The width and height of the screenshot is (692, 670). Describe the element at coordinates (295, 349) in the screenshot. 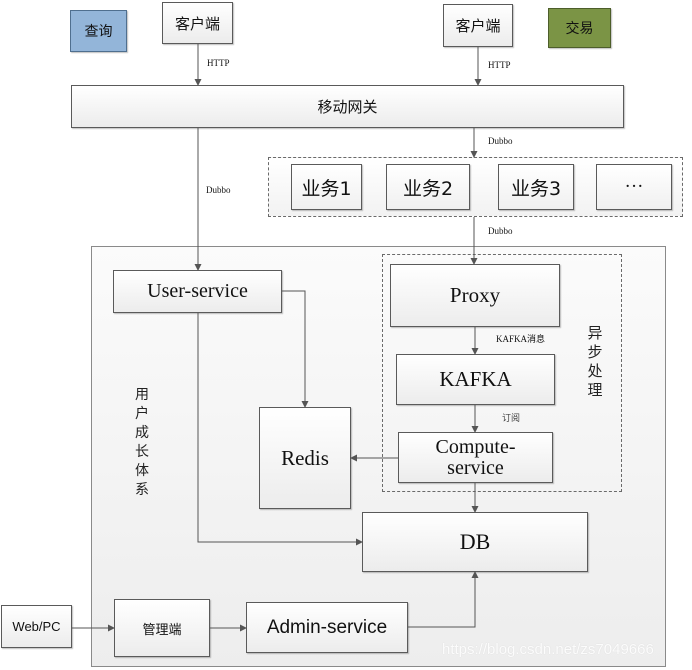

I see `arrow-user-service-to-redis` at that location.